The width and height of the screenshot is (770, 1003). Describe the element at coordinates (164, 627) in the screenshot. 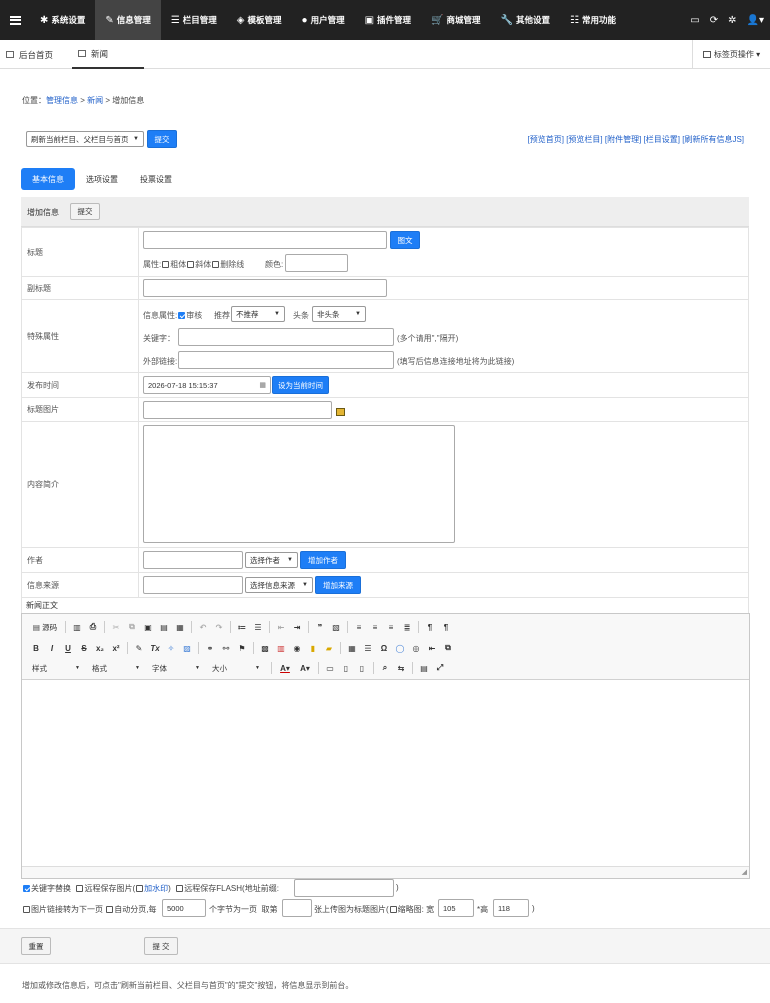

I see `paste-text-icon: ▤` at that location.